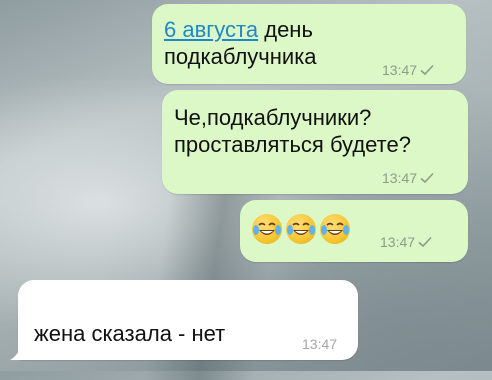 This screenshot has width=492, height=380. I want to click on emoji-row, so click(303, 229).